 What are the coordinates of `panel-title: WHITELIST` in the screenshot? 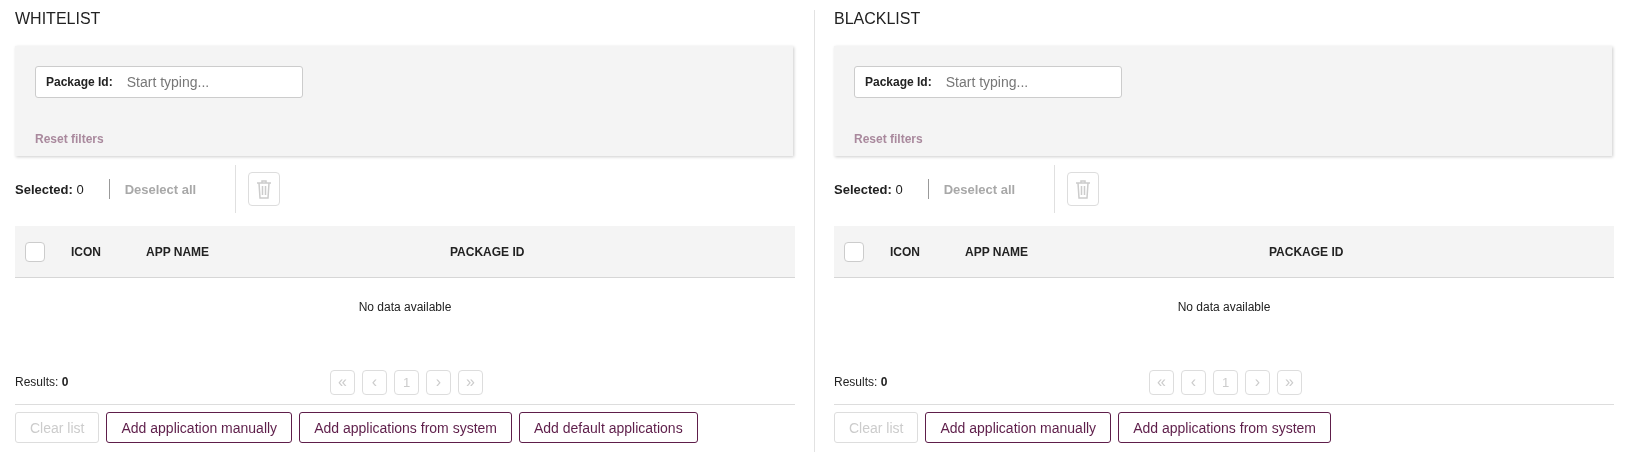 It's located at (58, 19).